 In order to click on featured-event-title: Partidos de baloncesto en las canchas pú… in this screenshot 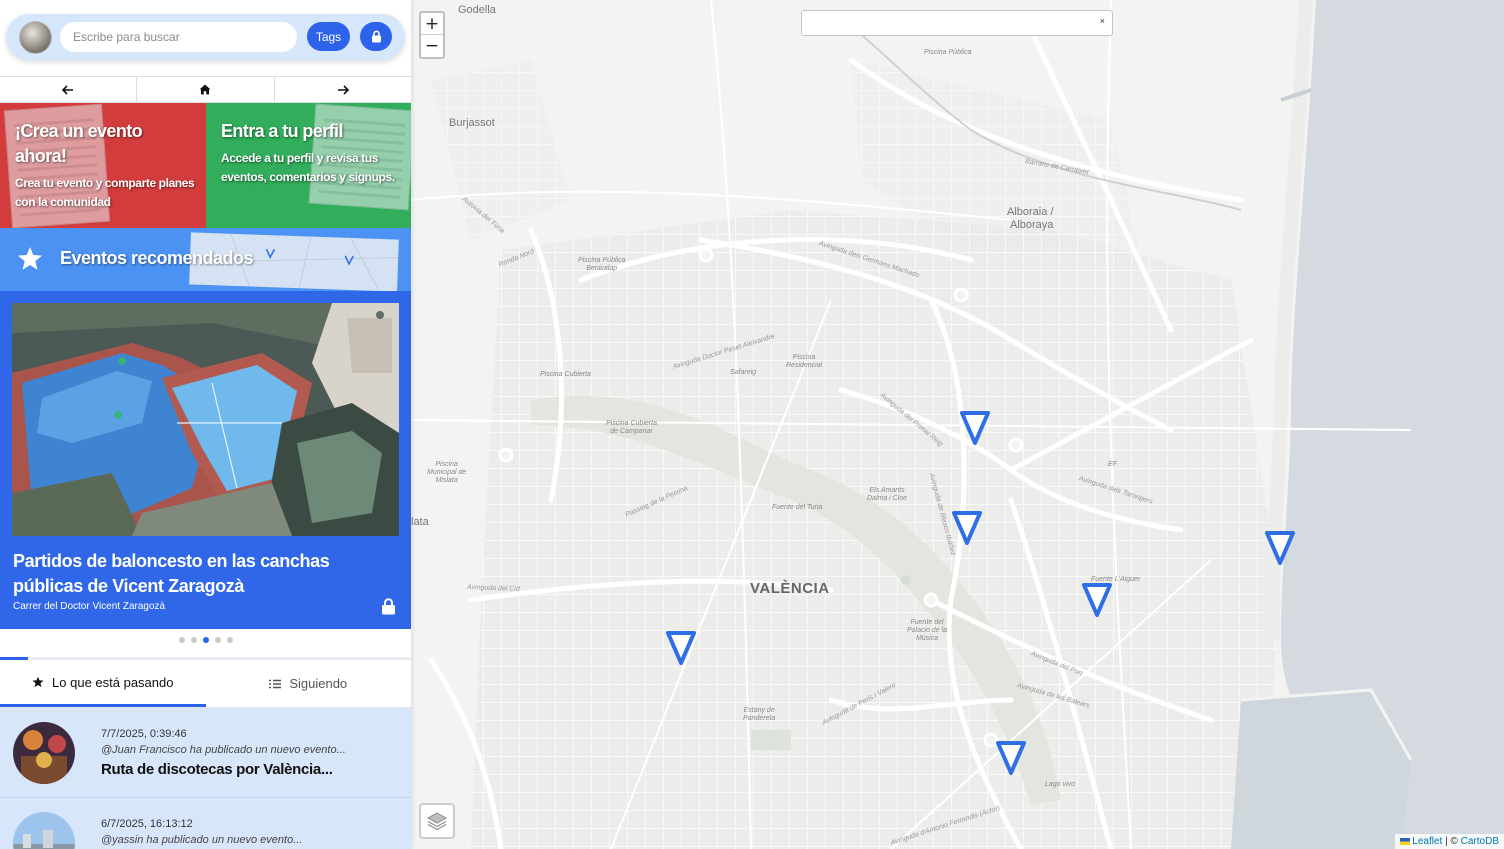, I will do `click(171, 573)`.